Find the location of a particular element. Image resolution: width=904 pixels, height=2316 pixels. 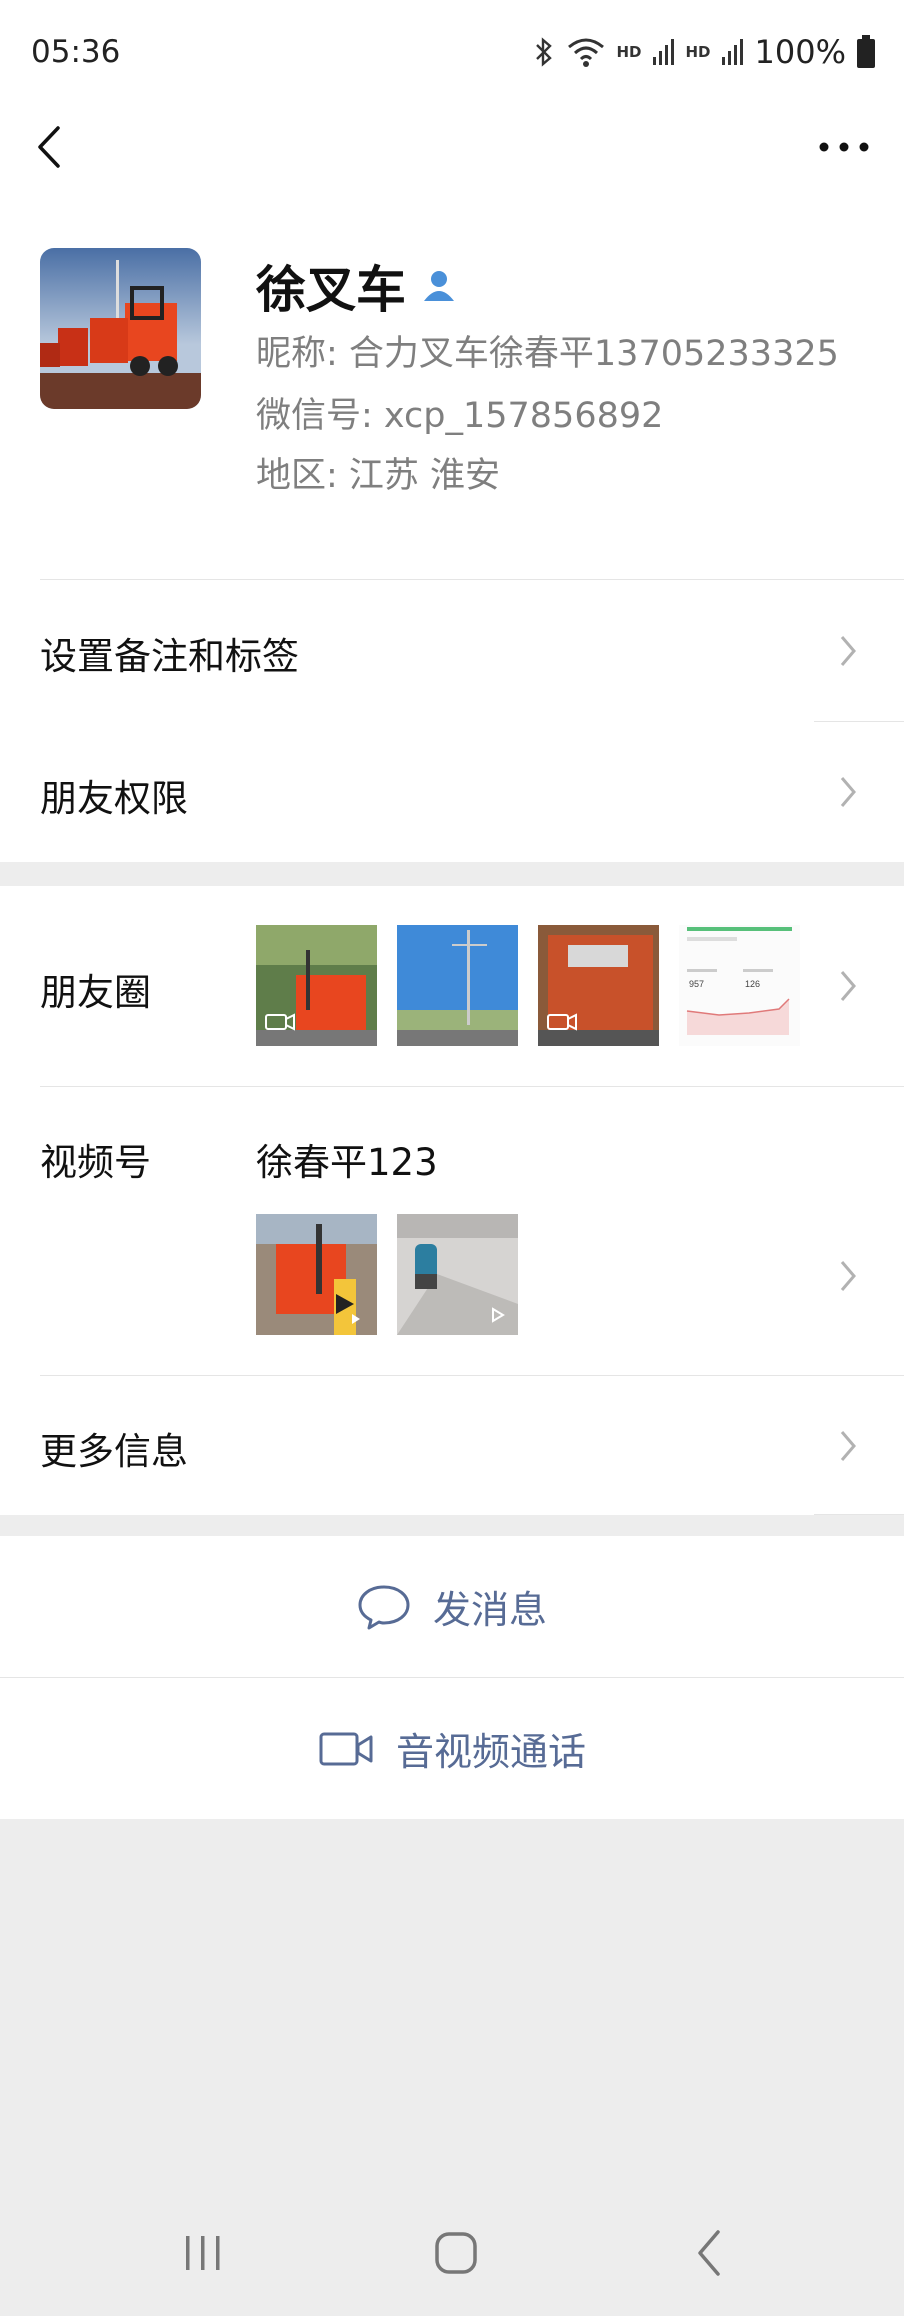

remark-and-tags-label: 设置备注和标签 is located at coordinates (169, 656).